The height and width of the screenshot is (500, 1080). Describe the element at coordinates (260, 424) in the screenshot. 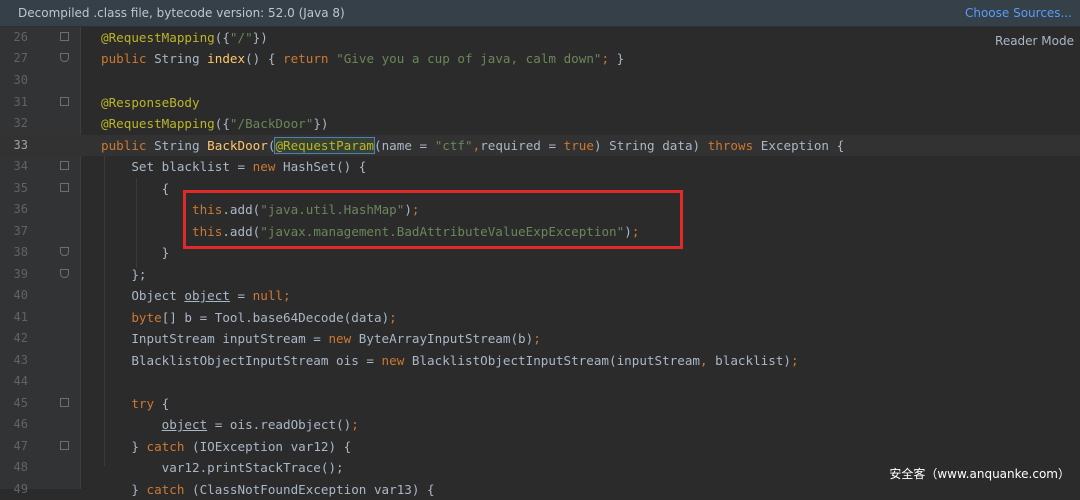

I see `code-text: object = ois.readObject();` at that location.